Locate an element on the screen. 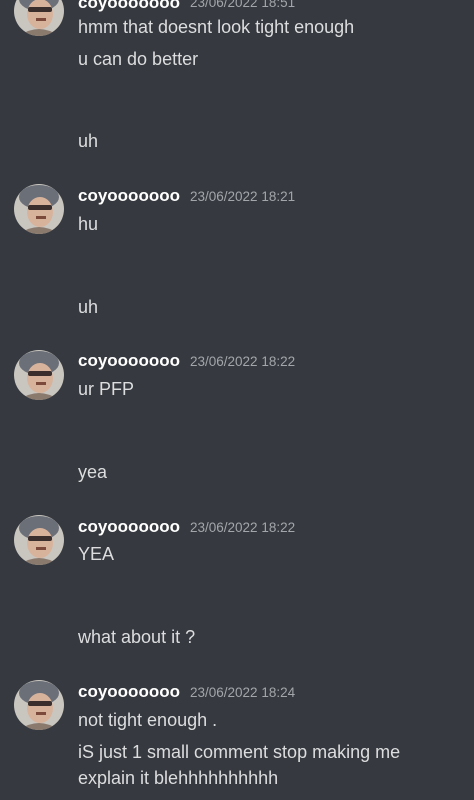  message-text: hmm that doesnt look tight enough is located at coordinates (216, 27).